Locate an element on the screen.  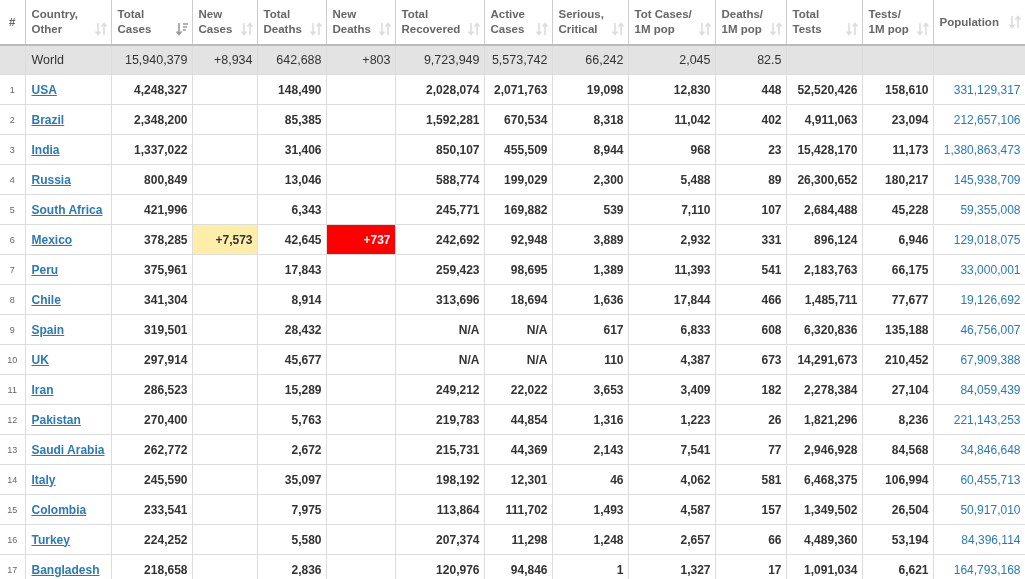
table-cell: 46,756,007 is located at coordinates (990, 329).